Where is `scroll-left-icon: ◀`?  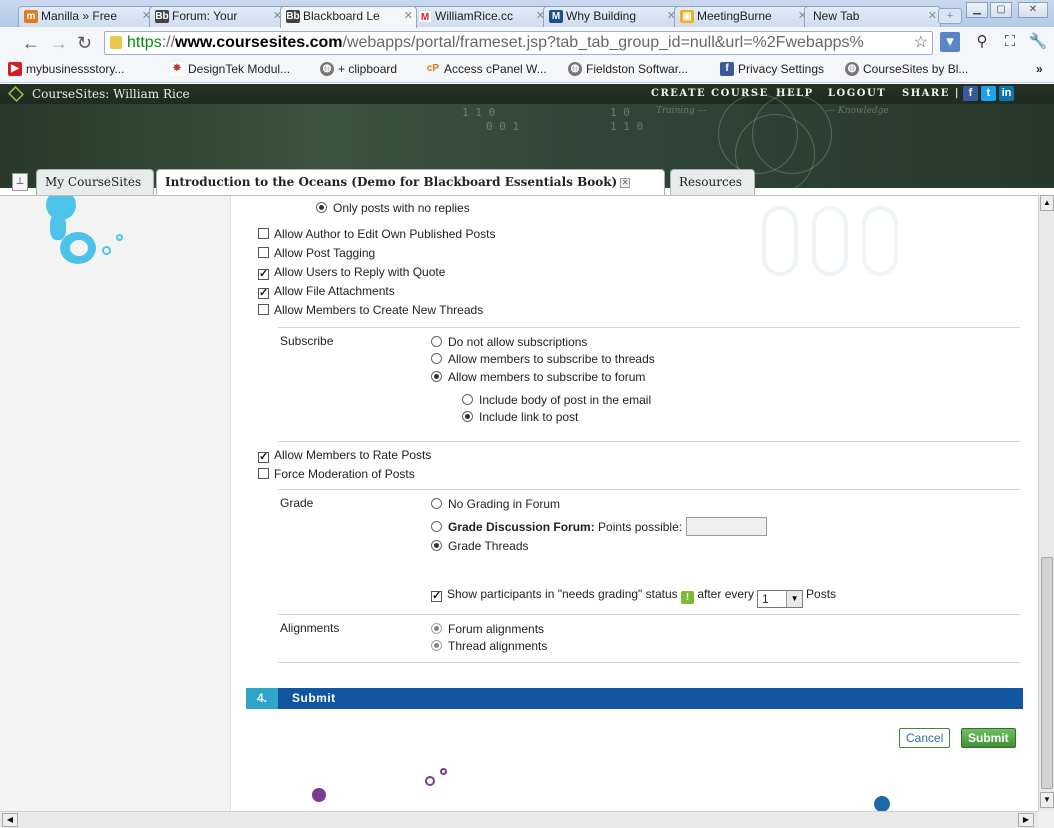 scroll-left-icon: ◀ is located at coordinates (10, 820).